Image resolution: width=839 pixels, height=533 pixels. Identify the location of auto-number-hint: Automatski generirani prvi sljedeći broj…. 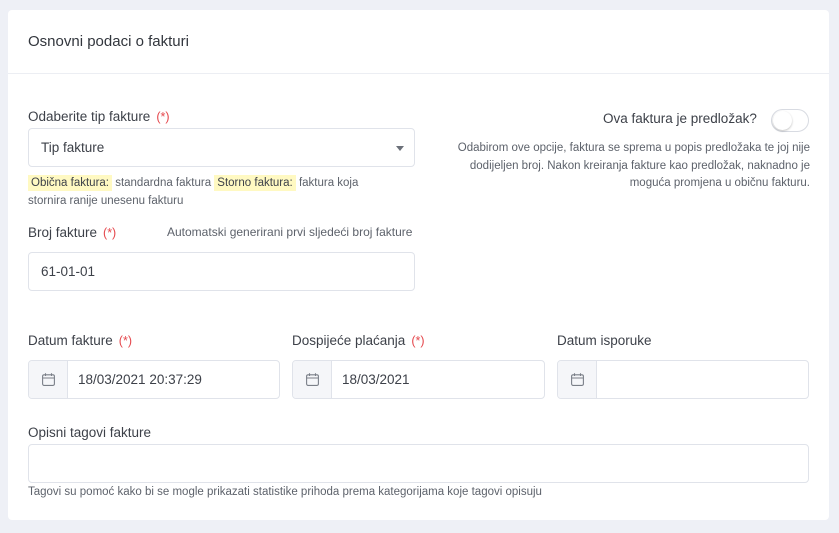
(290, 232).